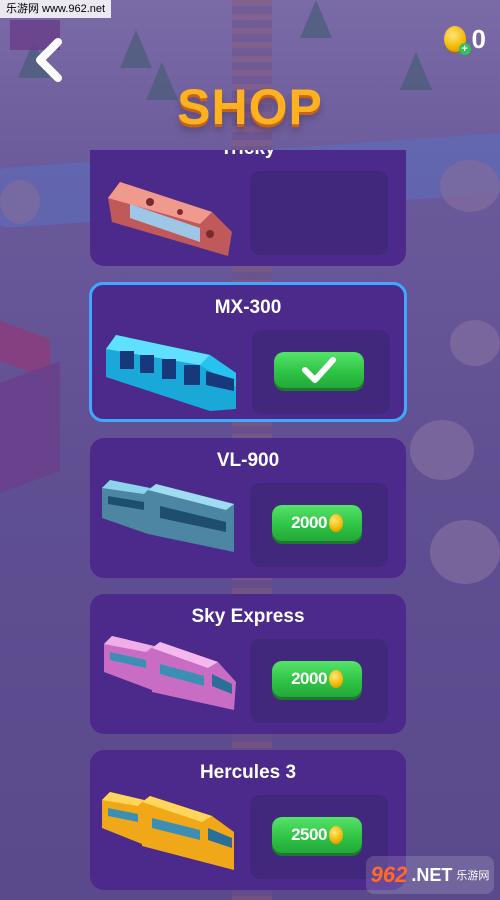 This screenshot has width=500, height=900. What do you see at coordinates (248, 772) in the screenshot?
I see `train-name: Hercules 3` at bounding box center [248, 772].